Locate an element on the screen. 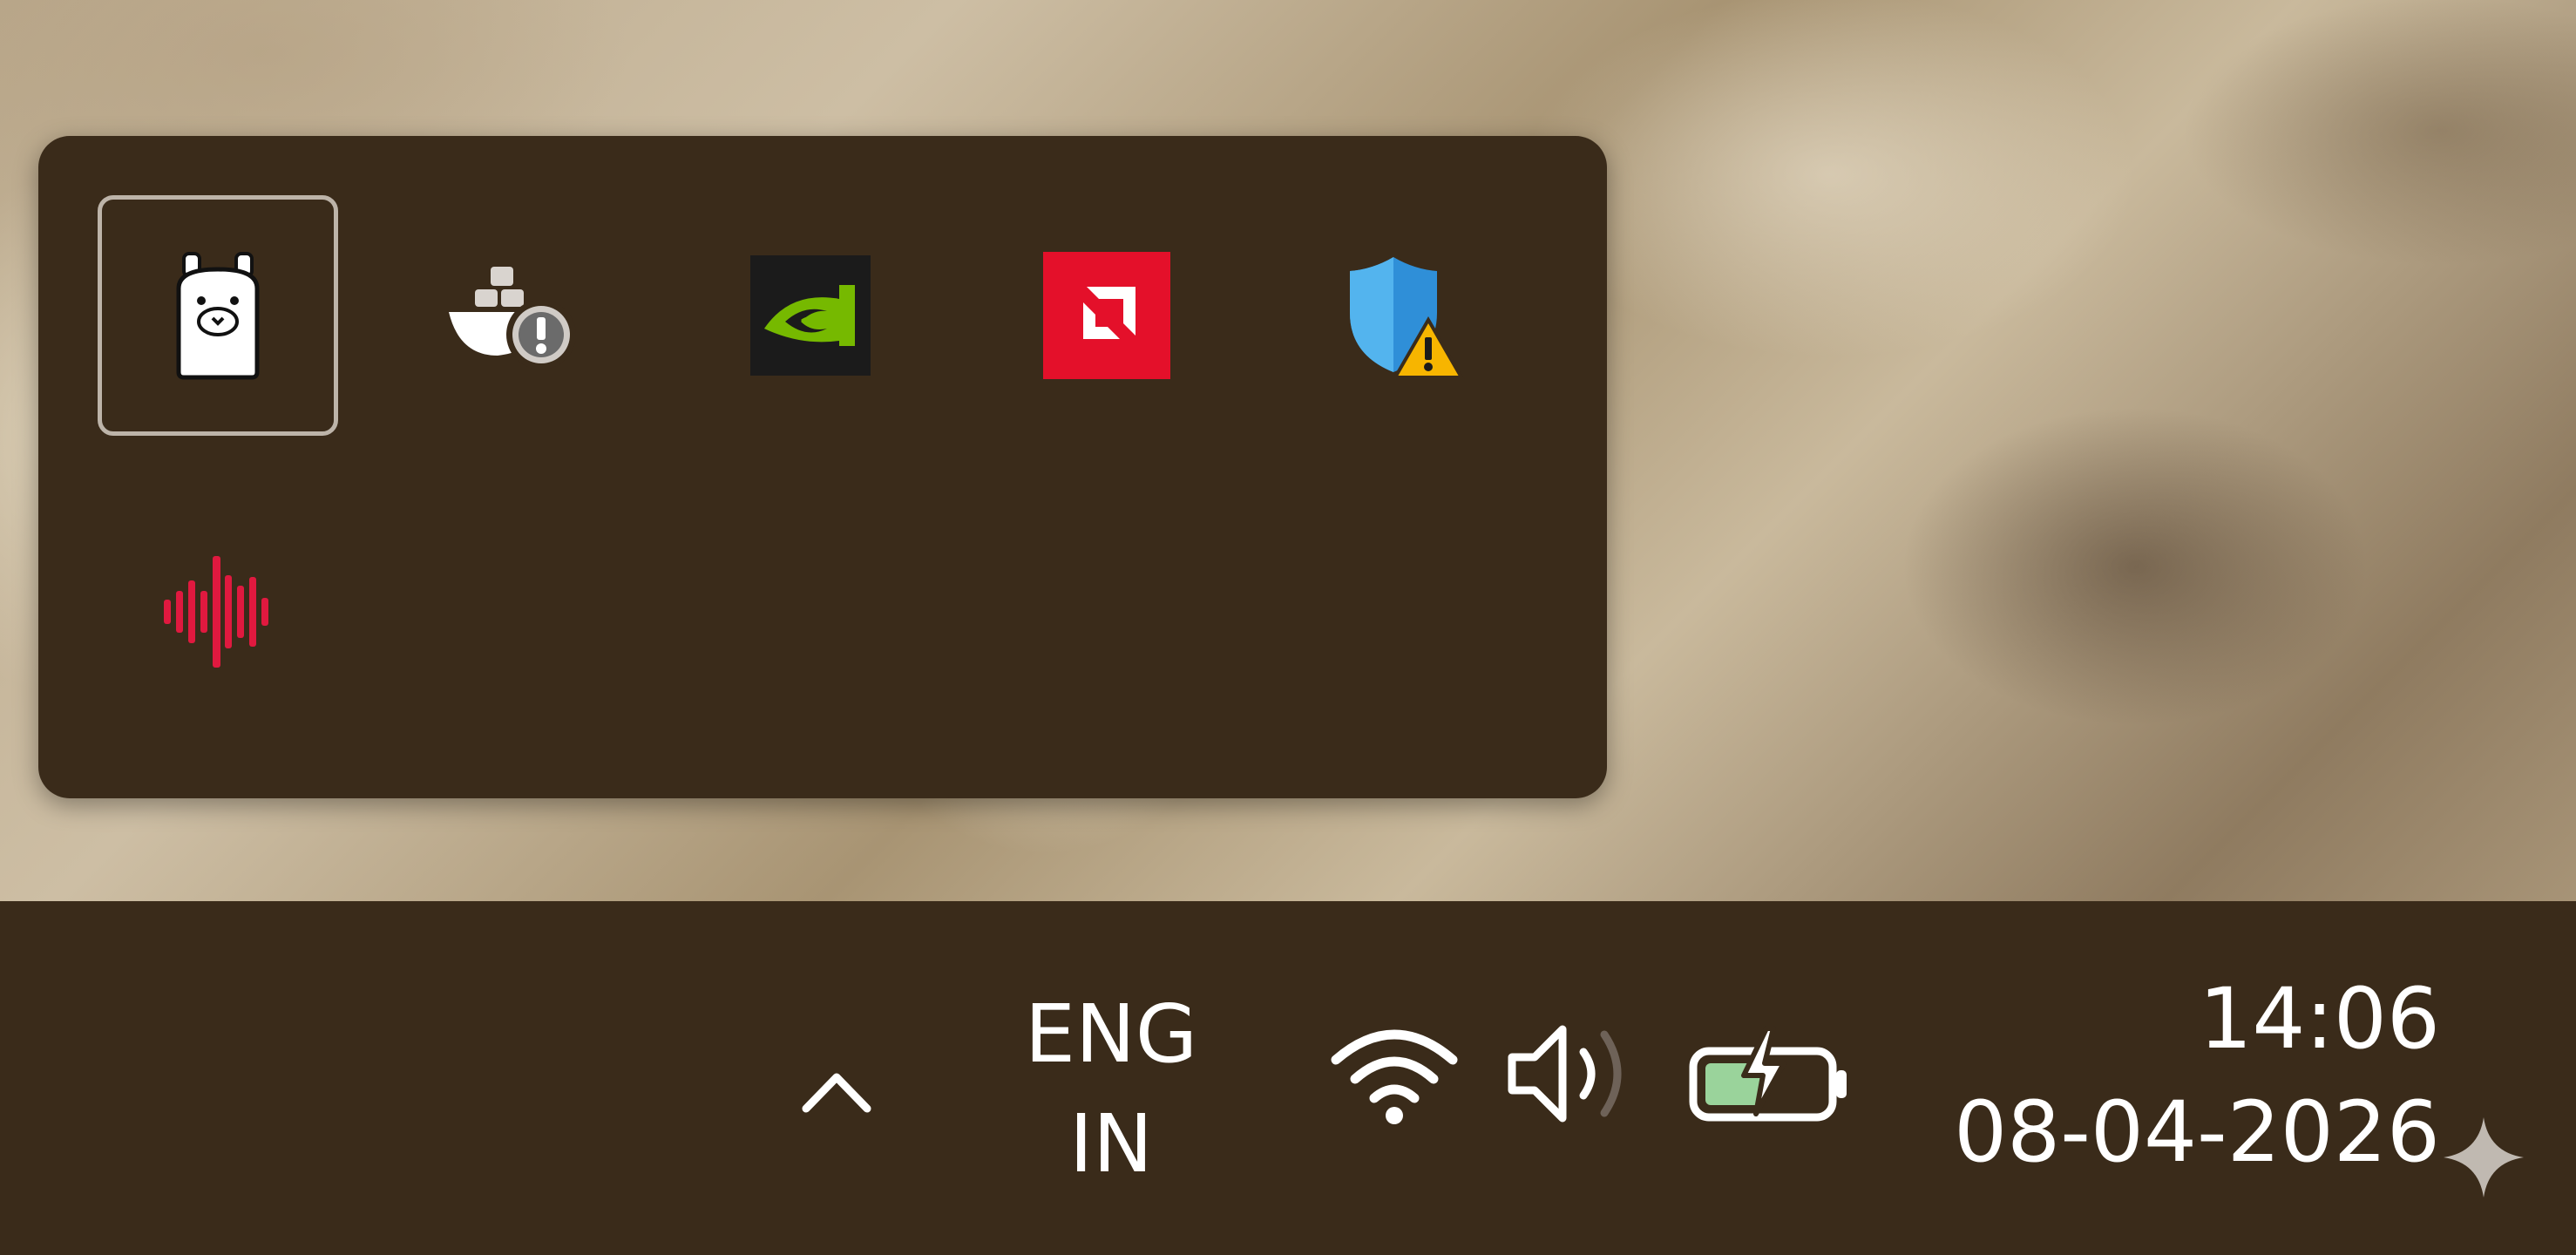 This screenshot has width=2576, height=1255. ollama-icon is located at coordinates (218, 316).